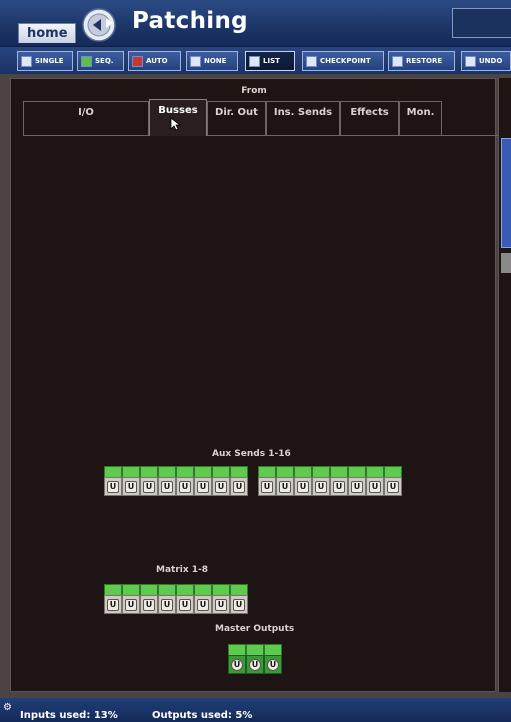 The width and height of the screenshot is (511, 722). I want to click on aux-send-port-8: U, so click(239, 481).